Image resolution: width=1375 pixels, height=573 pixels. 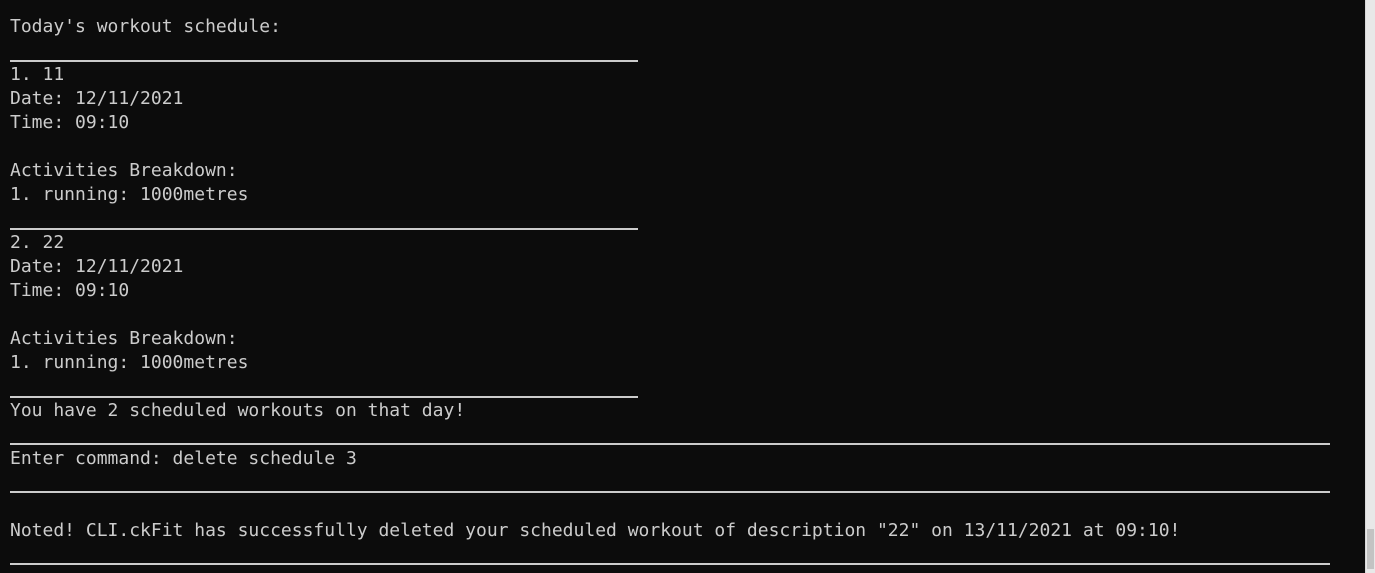 What do you see at coordinates (37, 242) in the screenshot?
I see `workout-title: 2. 22` at bounding box center [37, 242].